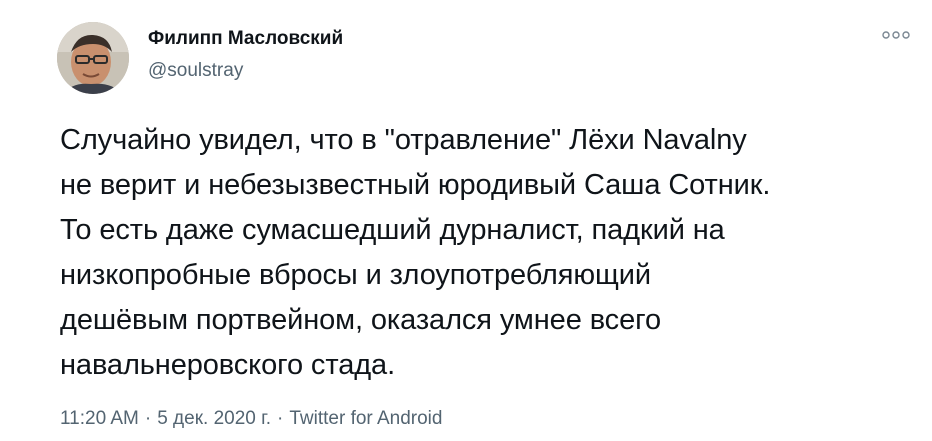  Describe the element at coordinates (214, 418) in the screenshot. I see `tweet-date: 5 дек. 2020 г.` at that location.